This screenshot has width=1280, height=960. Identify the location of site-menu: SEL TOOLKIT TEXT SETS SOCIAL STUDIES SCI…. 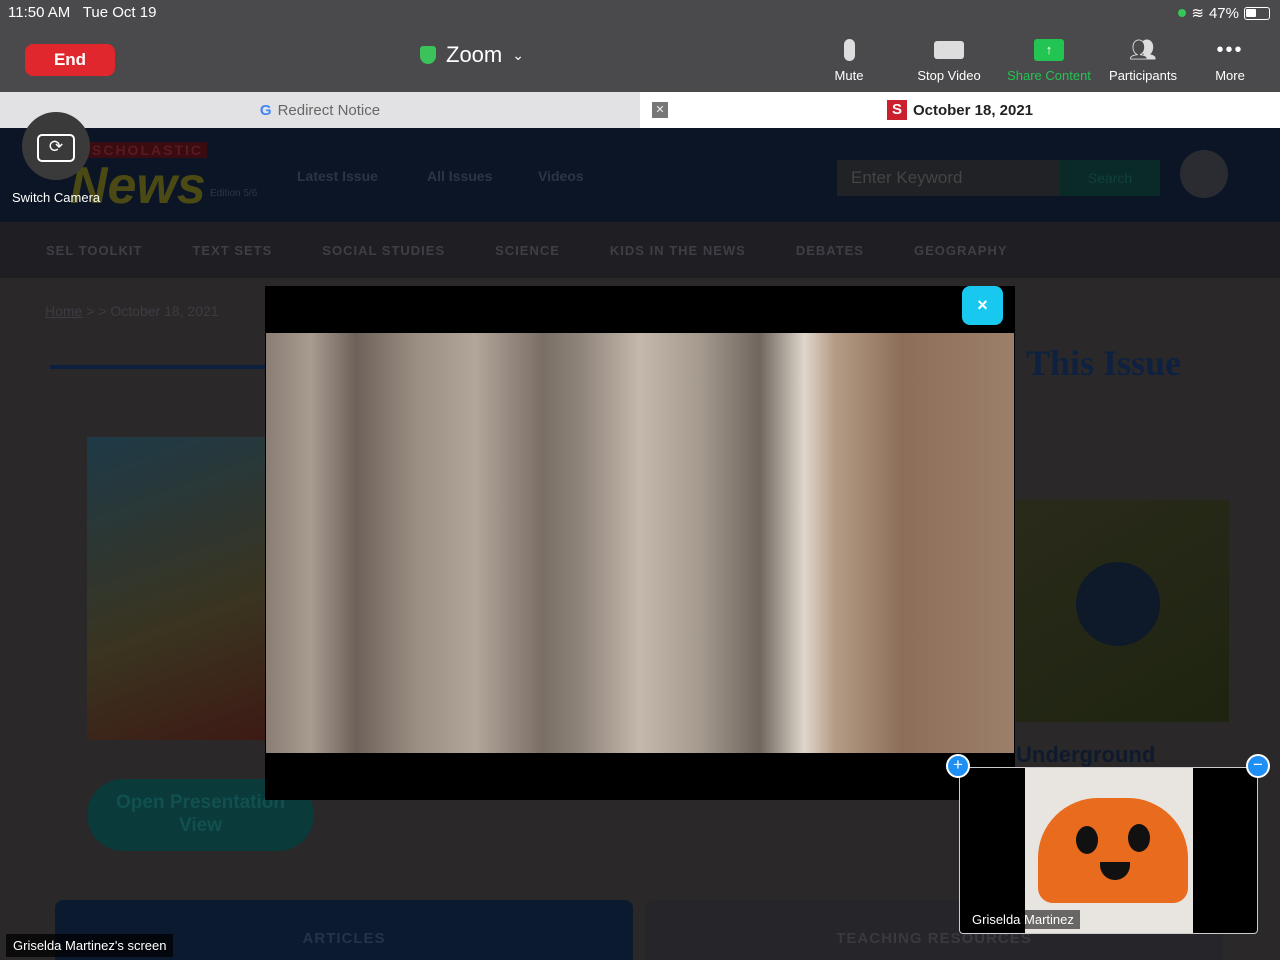
(640, 250).